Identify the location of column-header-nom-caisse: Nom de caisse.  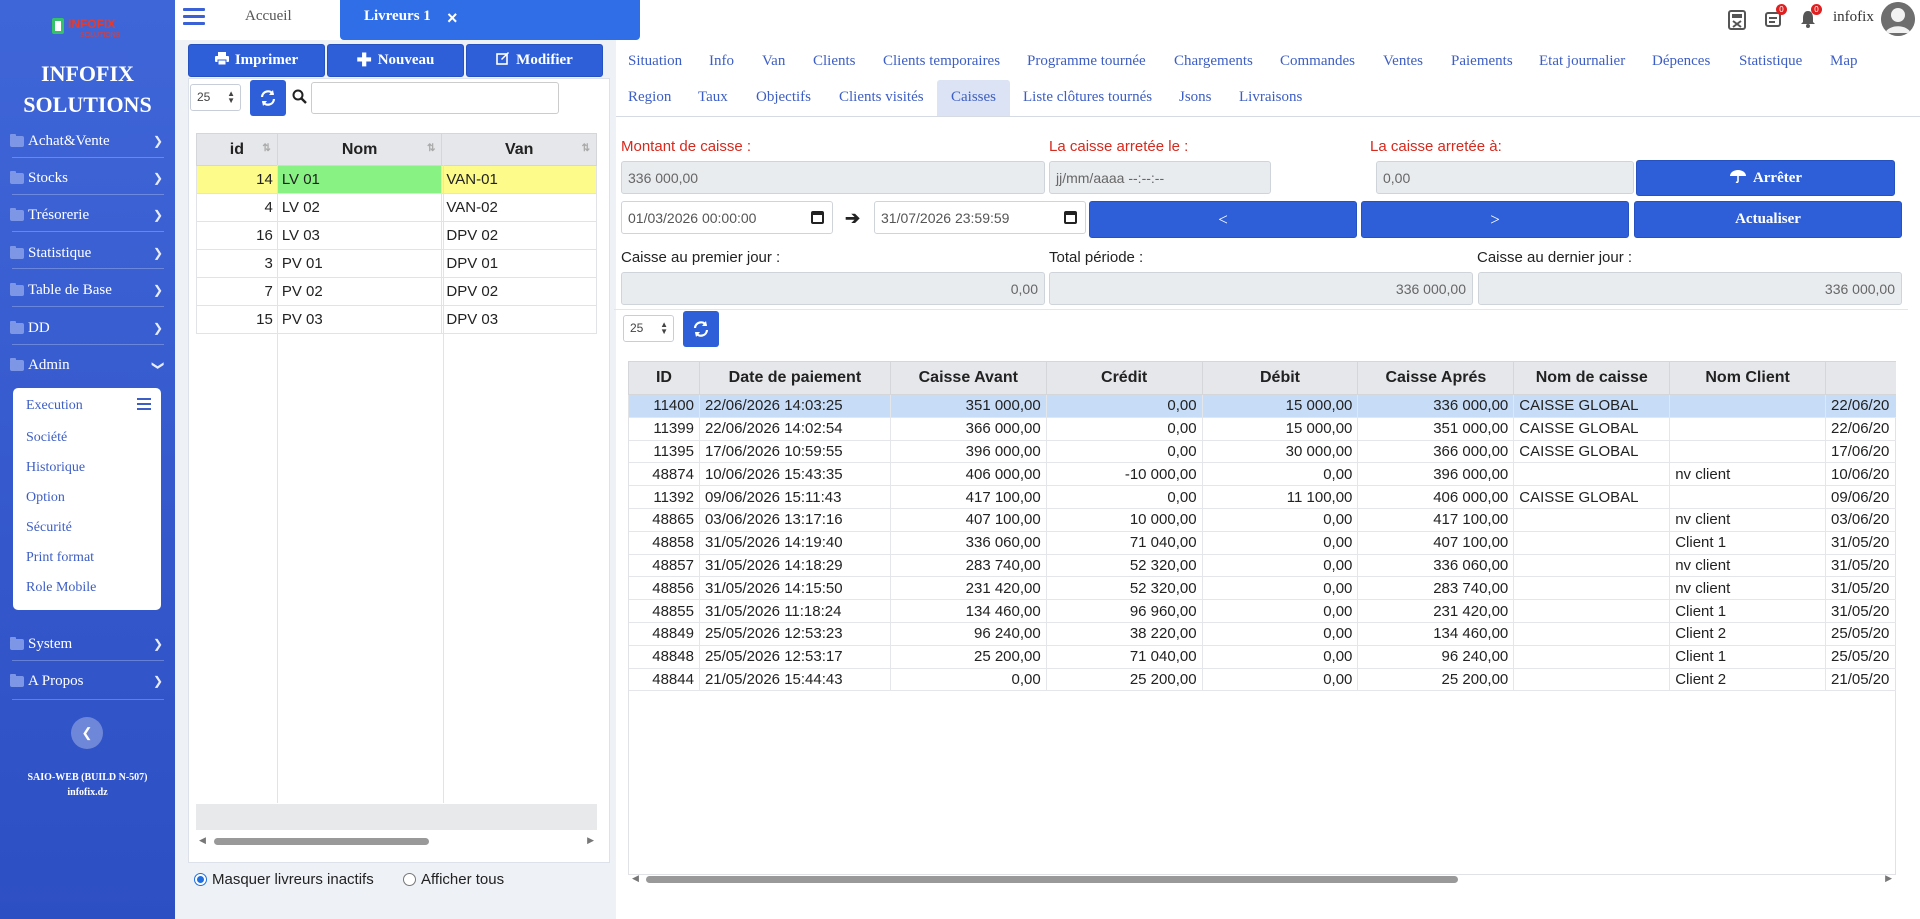
(1592, 378).